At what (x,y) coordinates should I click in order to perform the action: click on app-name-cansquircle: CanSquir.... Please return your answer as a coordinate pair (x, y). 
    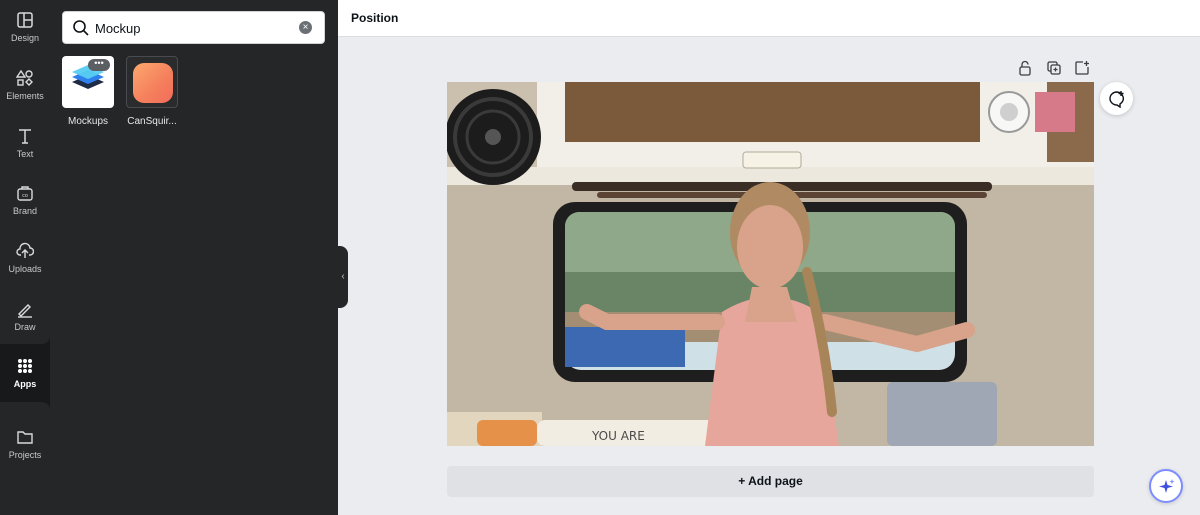
    Looking at the image, I should click on (152, 121).